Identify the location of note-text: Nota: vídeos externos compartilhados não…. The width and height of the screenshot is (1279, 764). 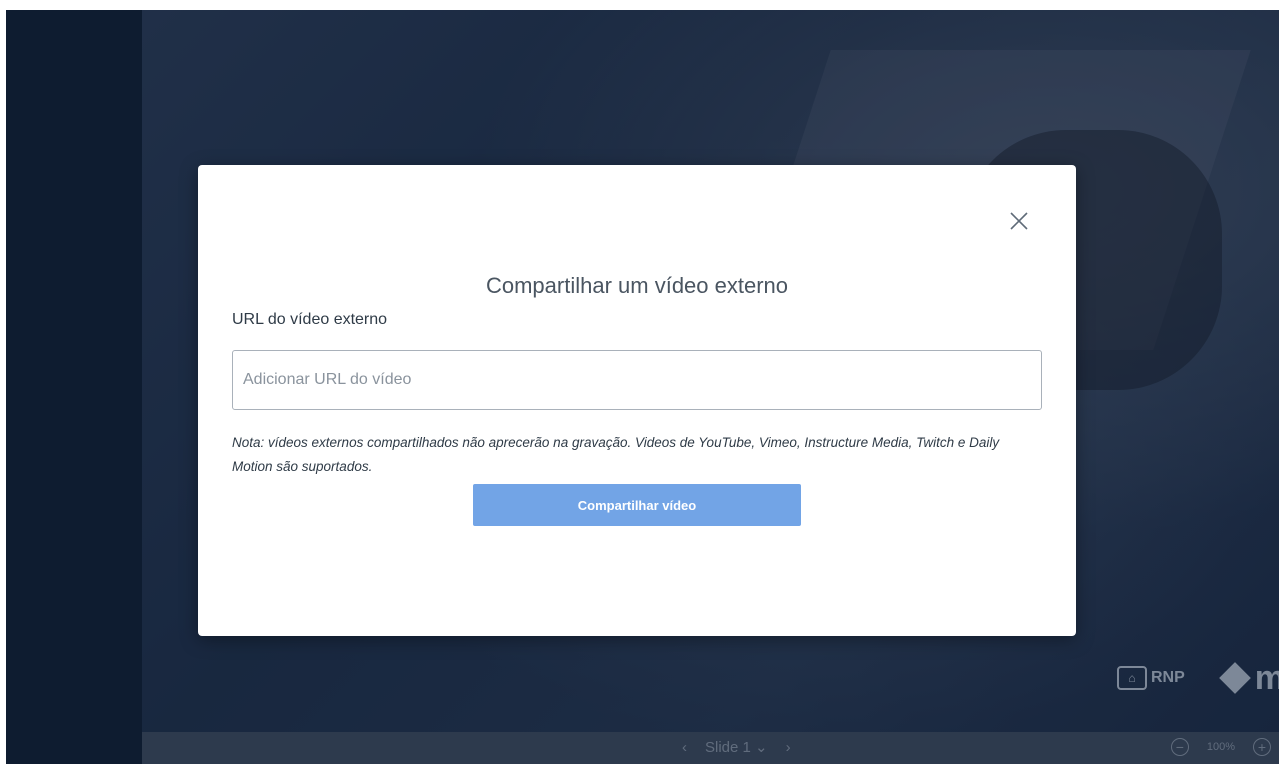
(616, 454).